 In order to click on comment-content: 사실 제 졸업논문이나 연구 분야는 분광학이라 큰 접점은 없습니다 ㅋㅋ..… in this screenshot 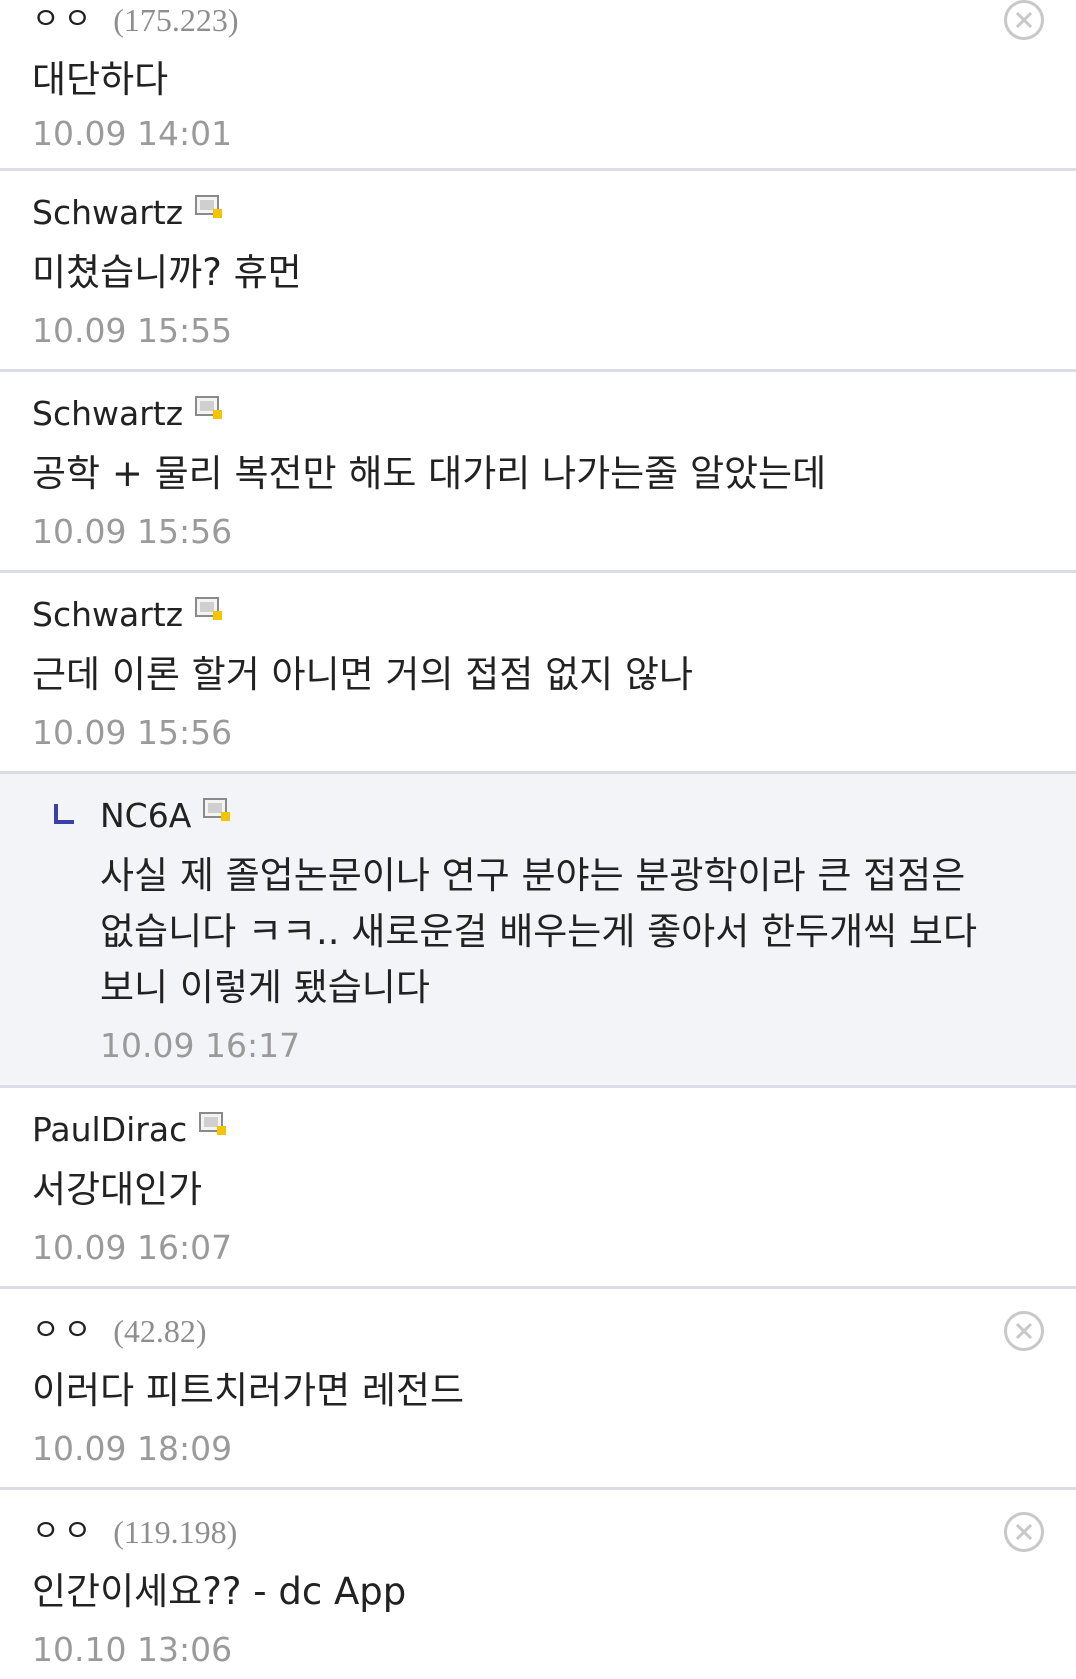, I will do `click(539, 931)`.